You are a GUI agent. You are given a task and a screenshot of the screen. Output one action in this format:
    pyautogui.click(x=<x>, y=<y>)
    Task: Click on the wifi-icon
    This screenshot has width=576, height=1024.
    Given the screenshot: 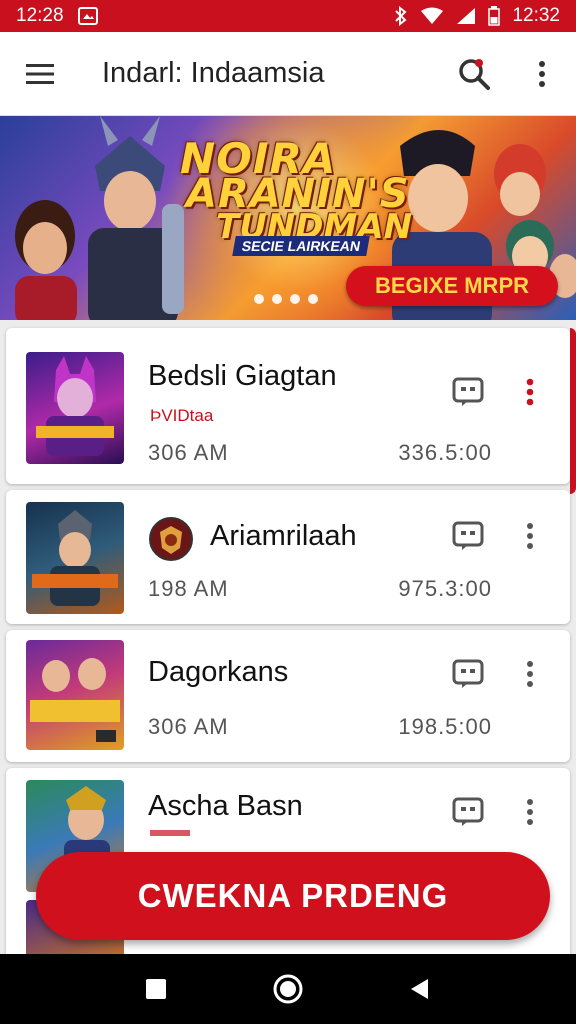 What is the action you would take?
    pyautogui.click(x=432, y=16)
    